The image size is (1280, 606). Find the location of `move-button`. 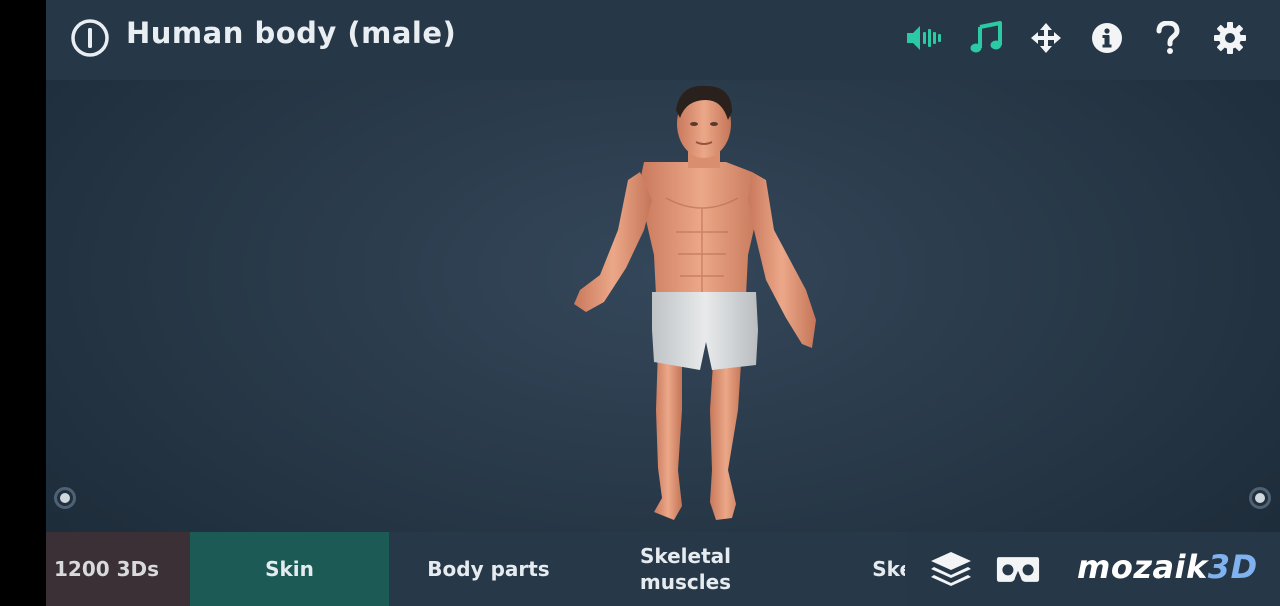

move-button is located at coordinates (1046, 38).